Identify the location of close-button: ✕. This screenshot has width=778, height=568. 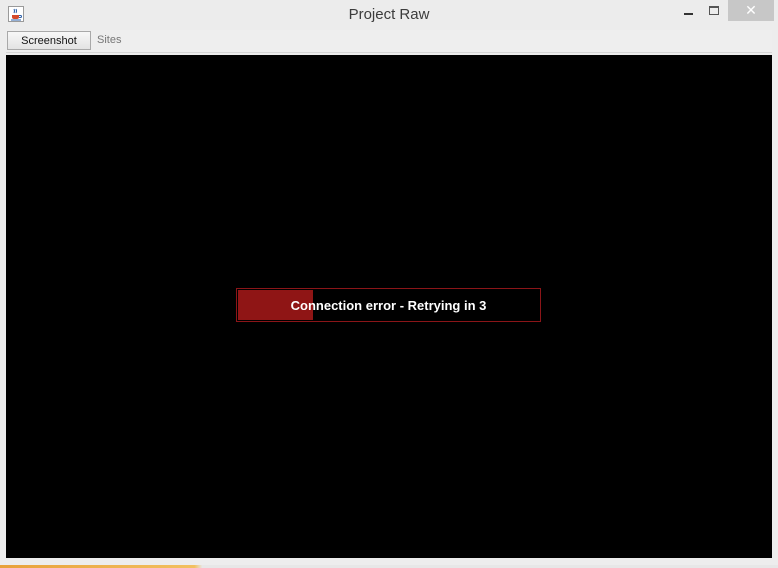
(751, 10).